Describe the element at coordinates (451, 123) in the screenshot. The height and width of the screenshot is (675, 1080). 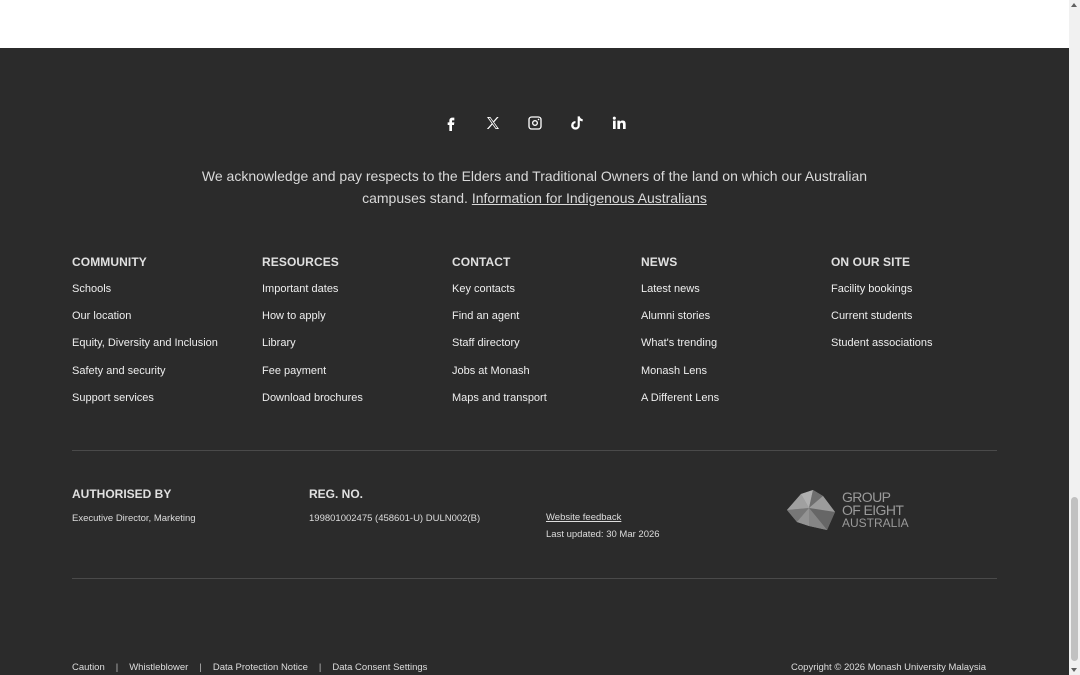
I see `facebook-icon` at that location.